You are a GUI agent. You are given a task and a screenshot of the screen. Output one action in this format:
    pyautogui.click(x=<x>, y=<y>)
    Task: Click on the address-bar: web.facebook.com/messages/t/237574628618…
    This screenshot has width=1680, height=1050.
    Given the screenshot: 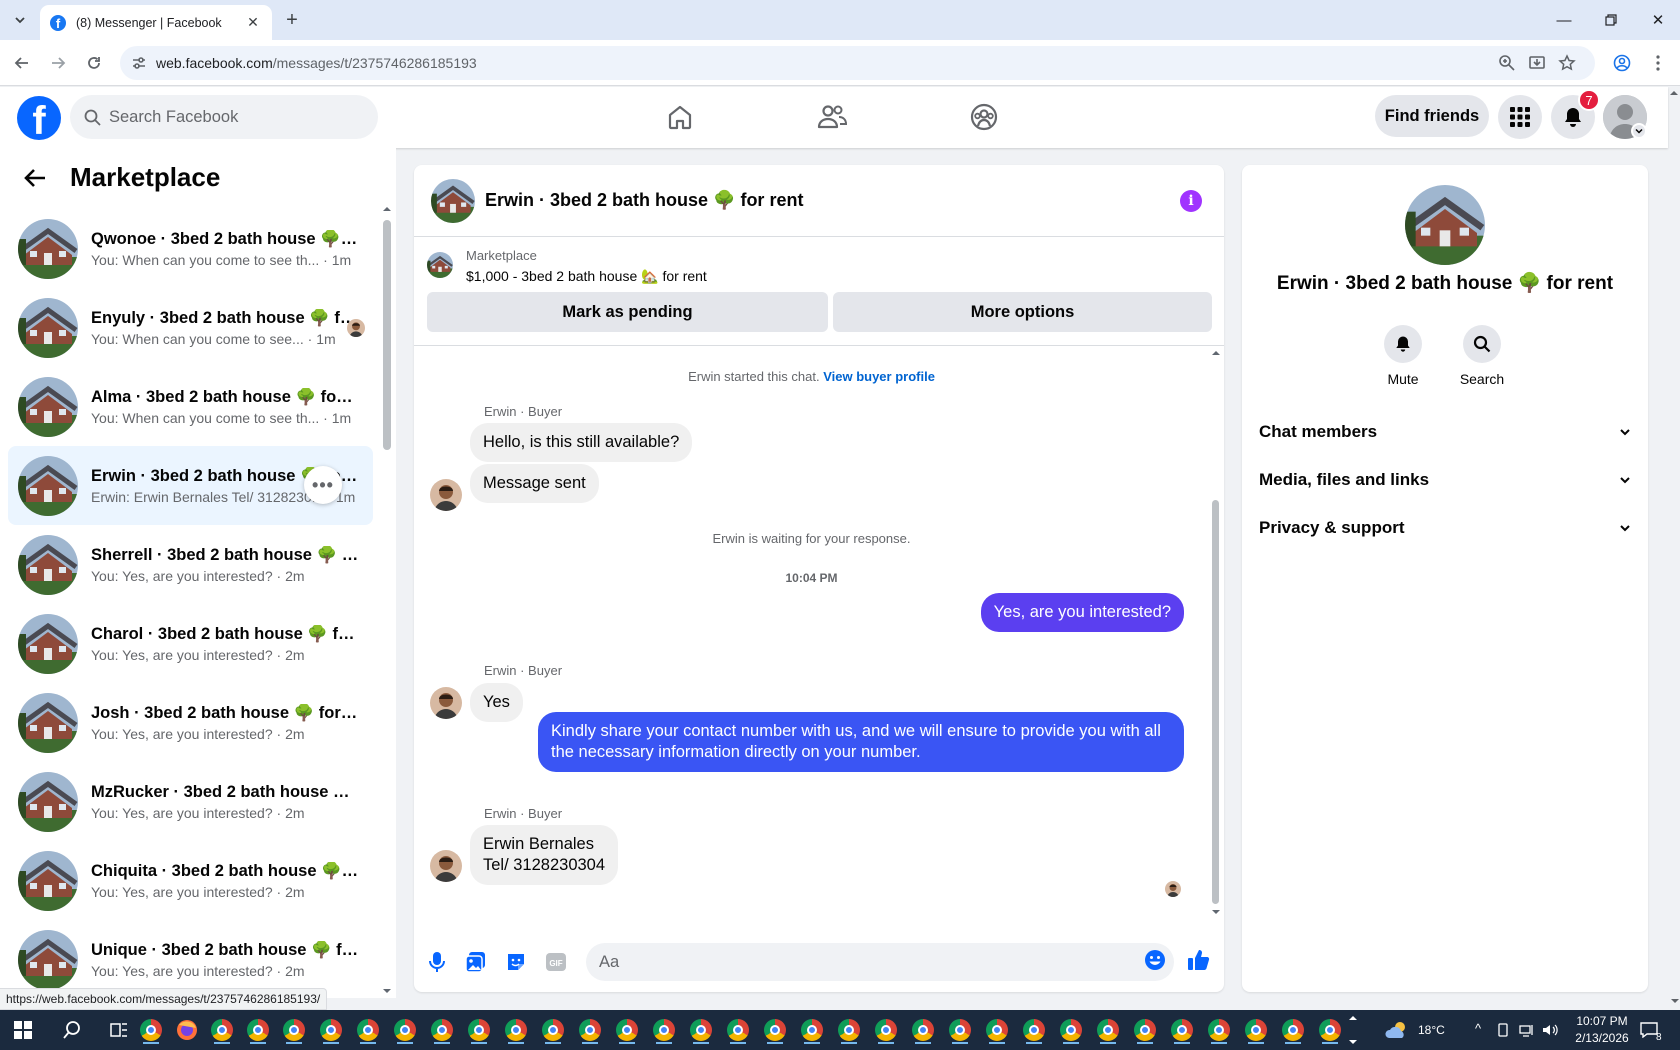 What is the action you would take?
    pyautogui.click(x=857, y=63)
    